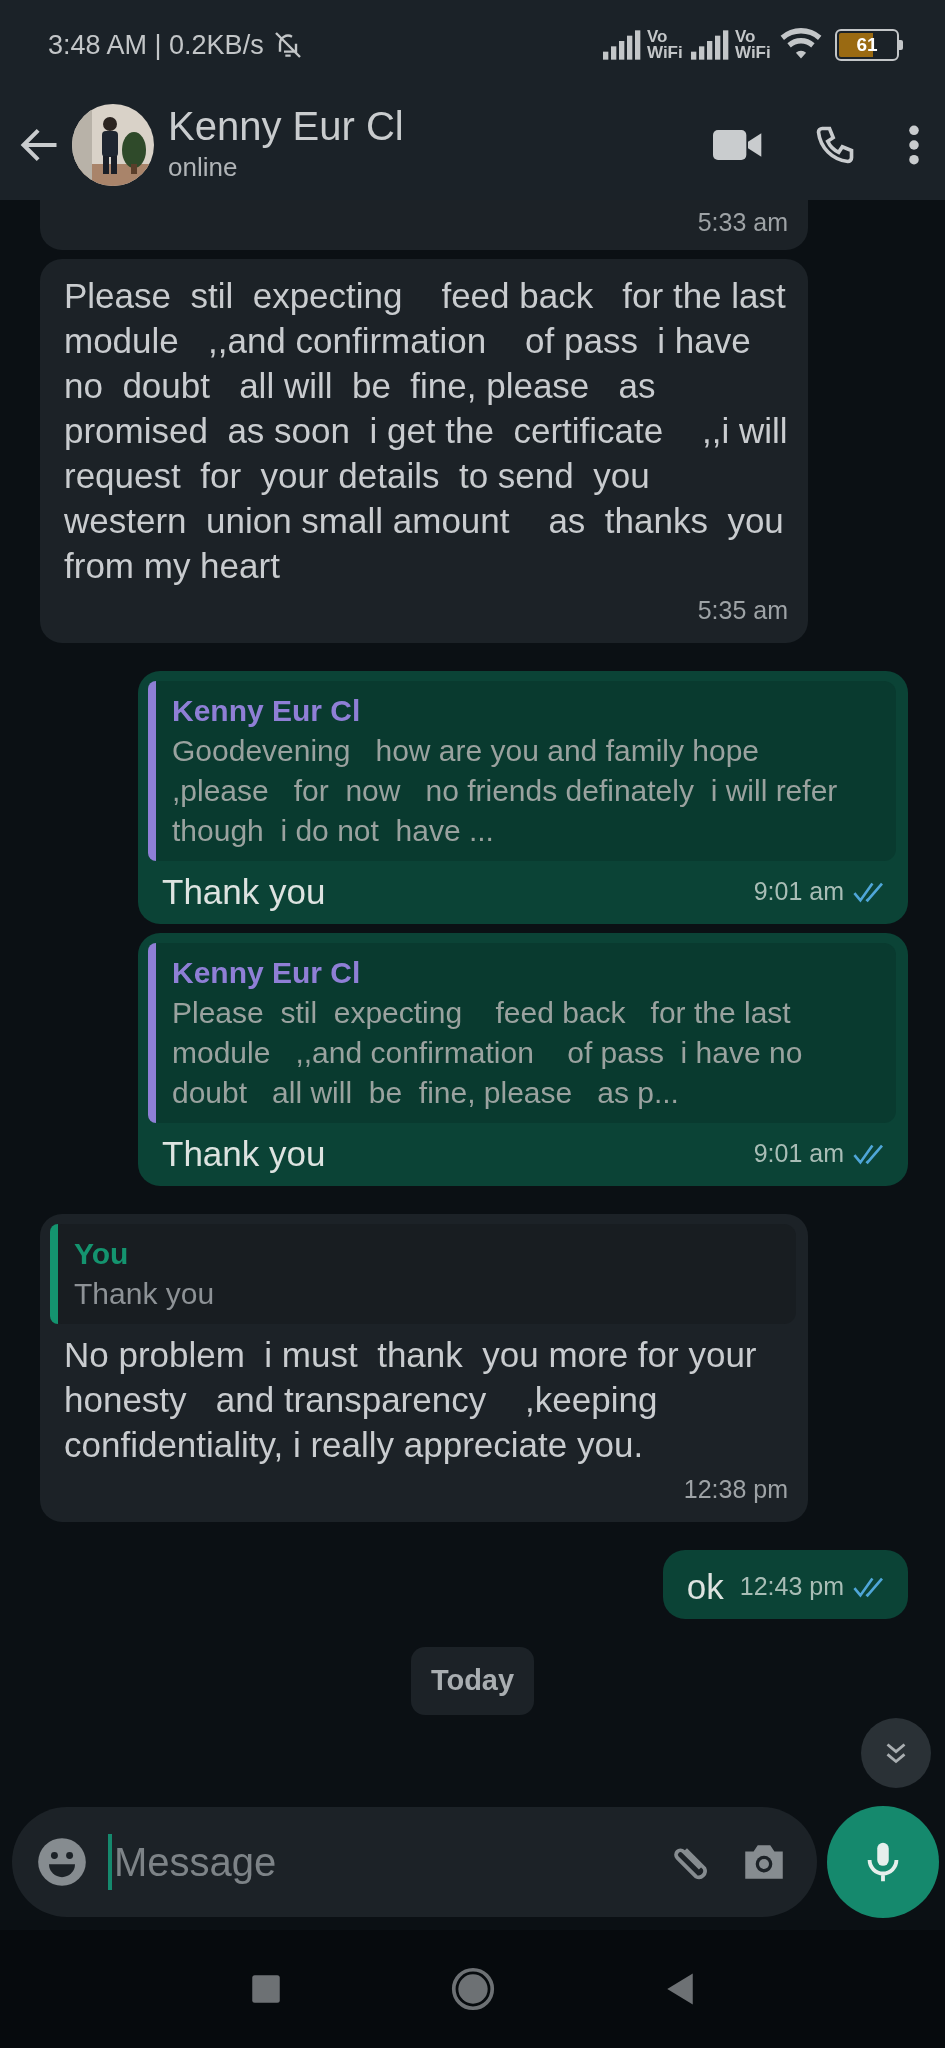  What do you see at coordinates (286, 125) in the screenshot?
I see `contact-name: Kenny Eur Cl` at bounding box center [286, 125].